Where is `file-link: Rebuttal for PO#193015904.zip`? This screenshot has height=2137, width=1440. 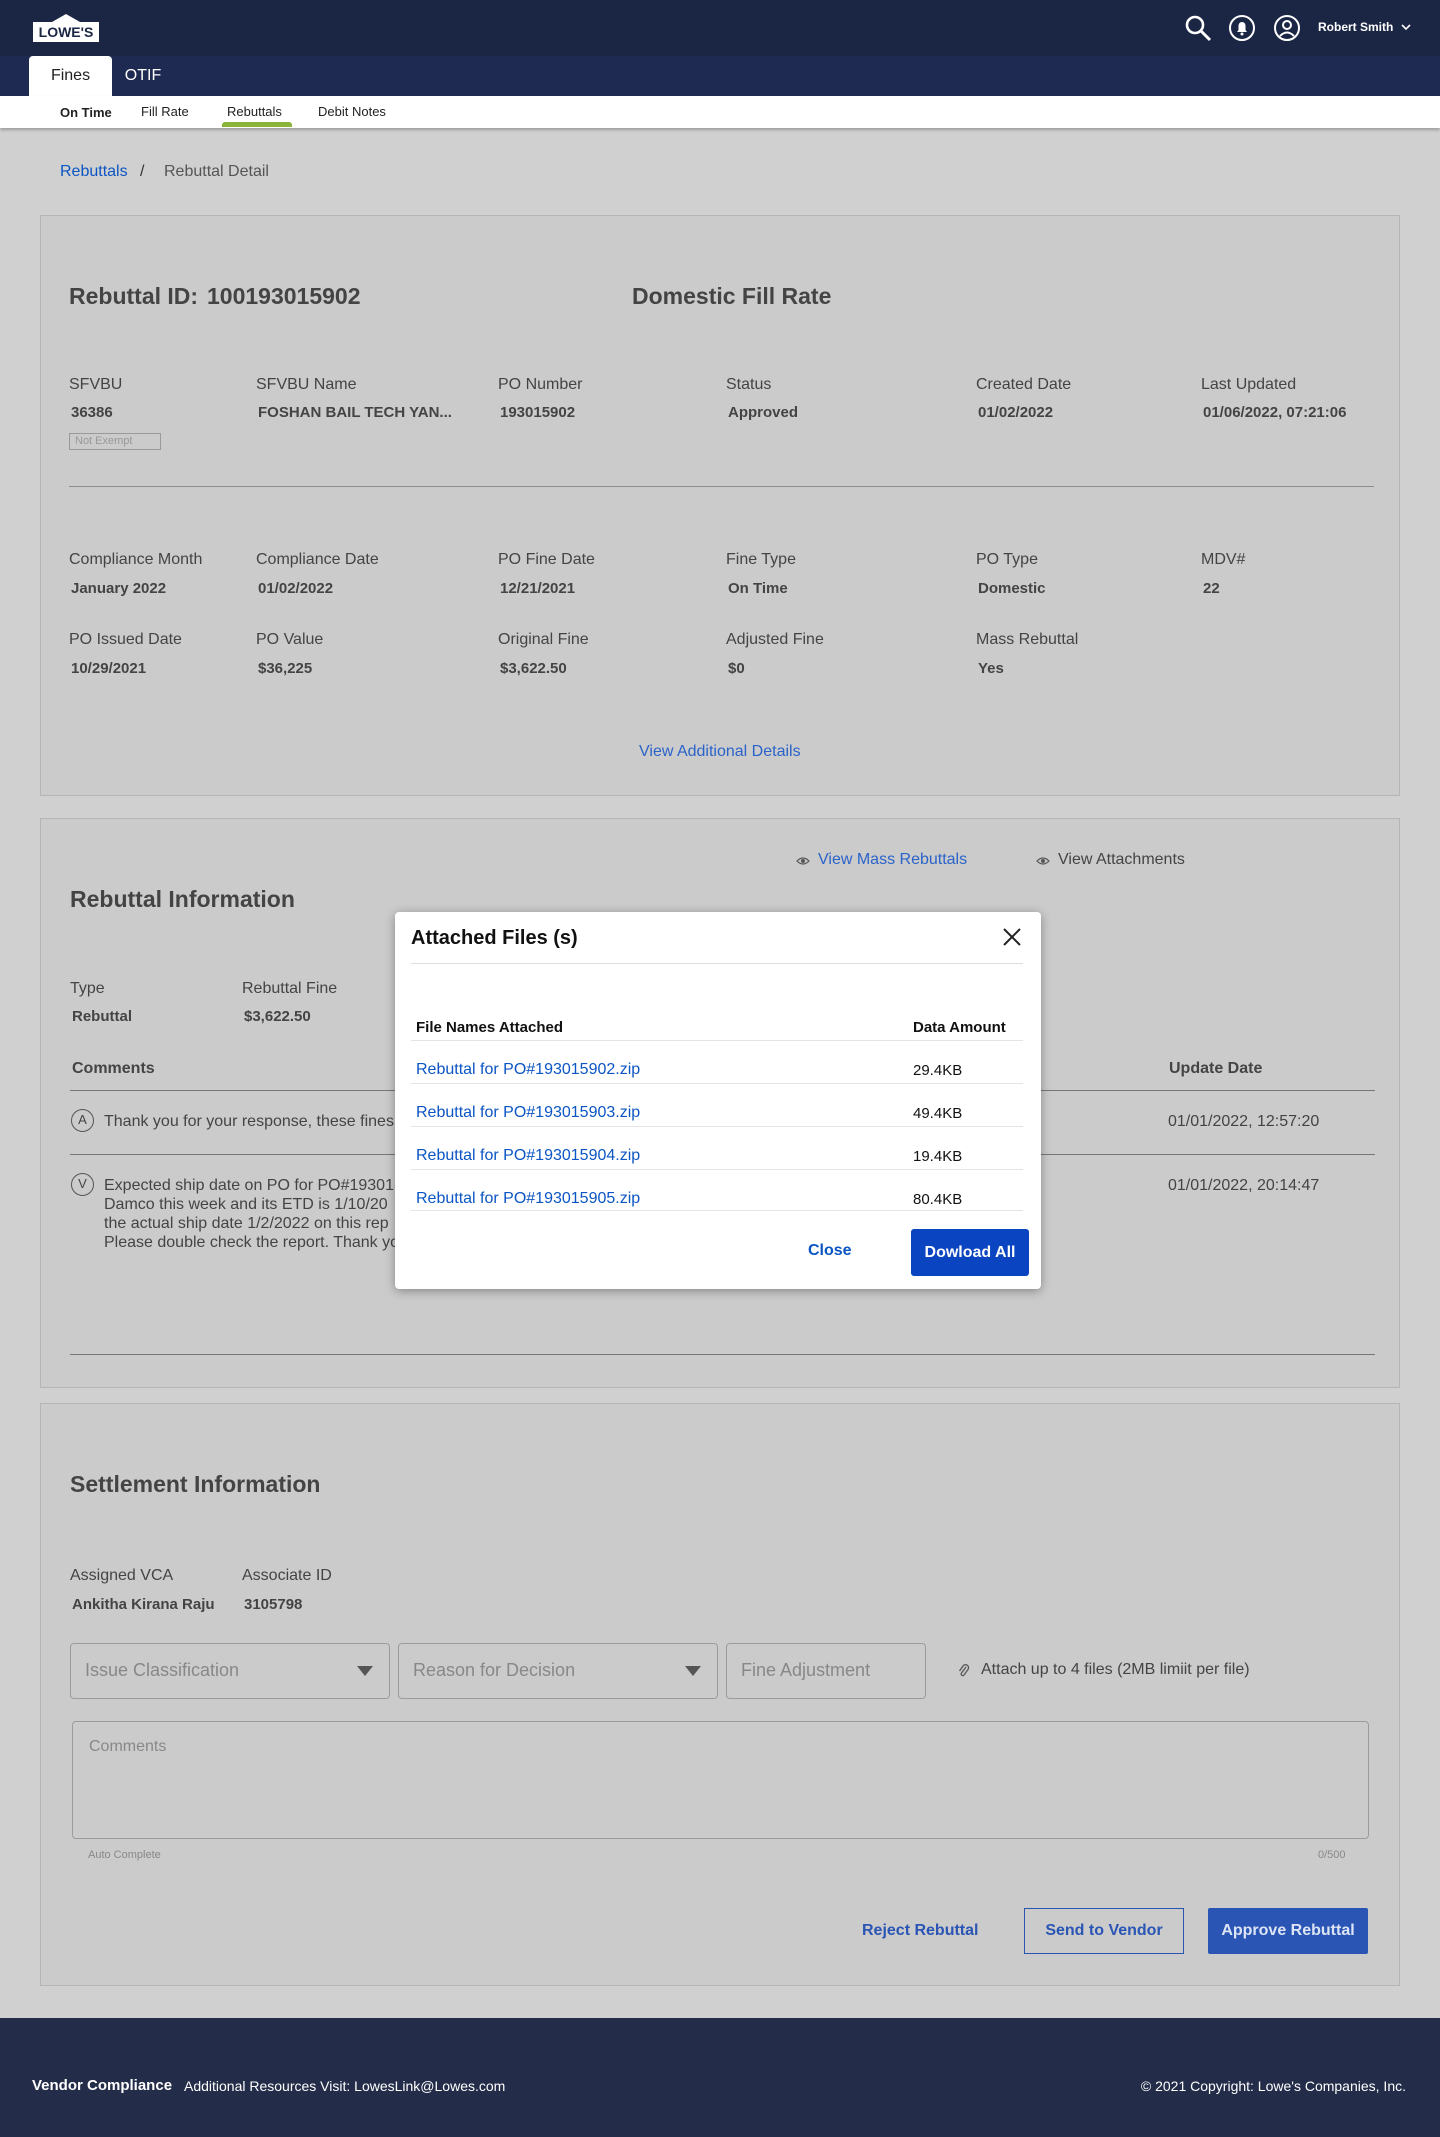
file-link: Rebuttal for PO#193015904.zip is located at coordinates (528, 1156).